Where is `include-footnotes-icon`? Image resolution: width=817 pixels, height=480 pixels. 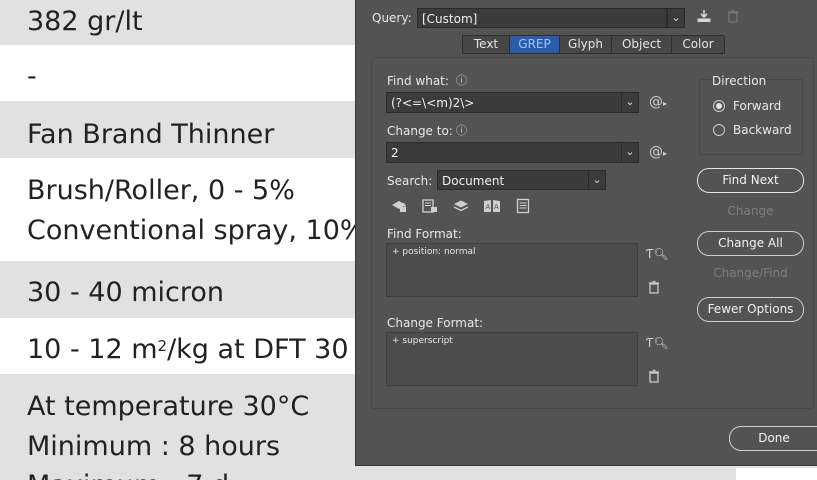 include-footnotes-icon is located at coordinates (523, 208).